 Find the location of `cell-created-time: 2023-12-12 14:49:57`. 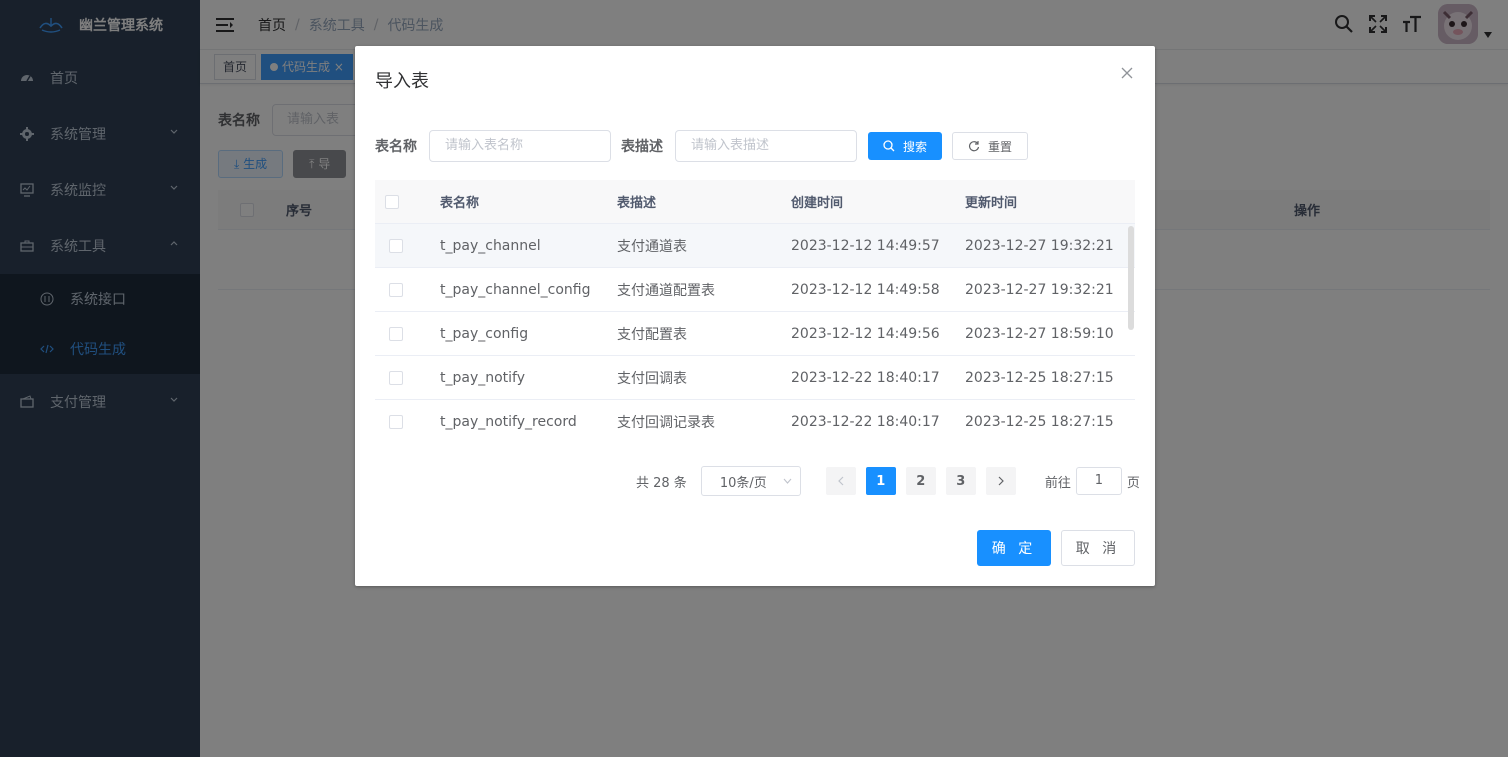

cell-created-time: 2023-12-12 14:49:57 is located at coordinates (865, 245).